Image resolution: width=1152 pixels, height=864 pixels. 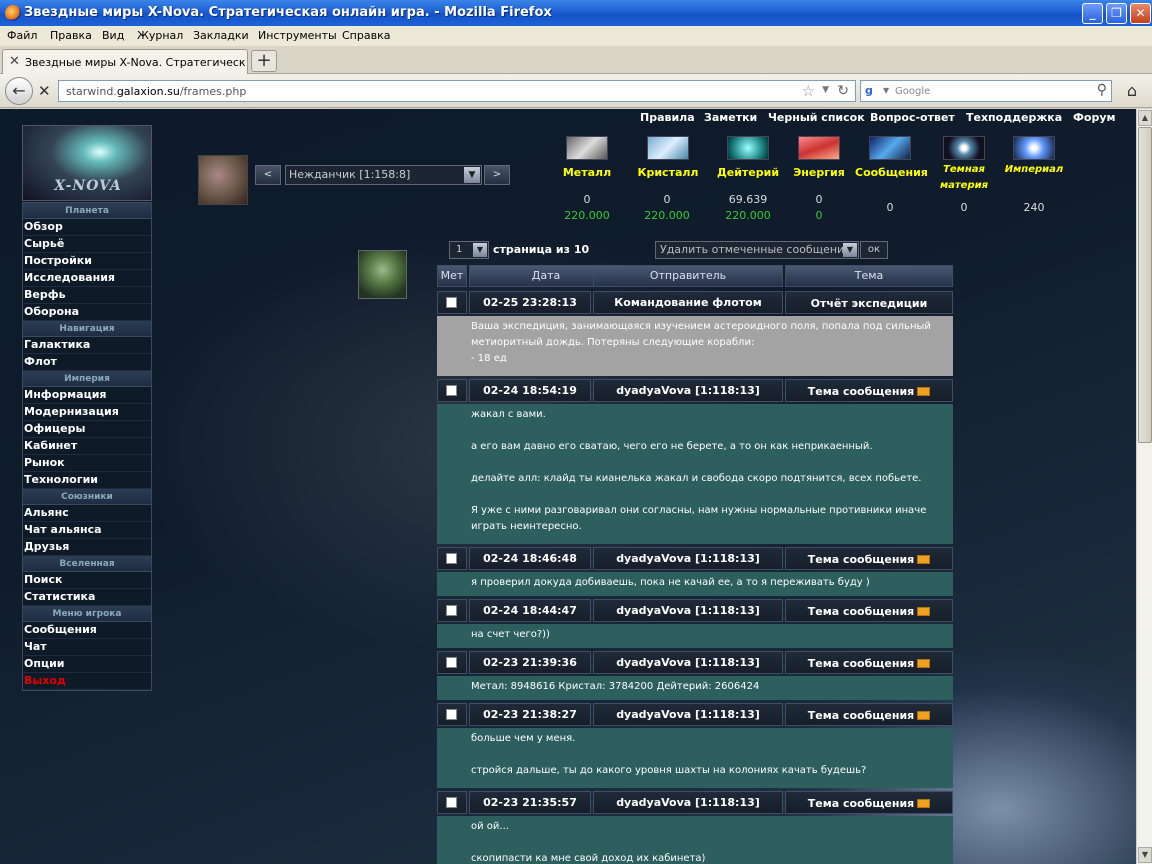 What do you see at coordinates (160, 35) in the screenshot?
I see `menu-history: Журнал` at bounding box center [160, 35].